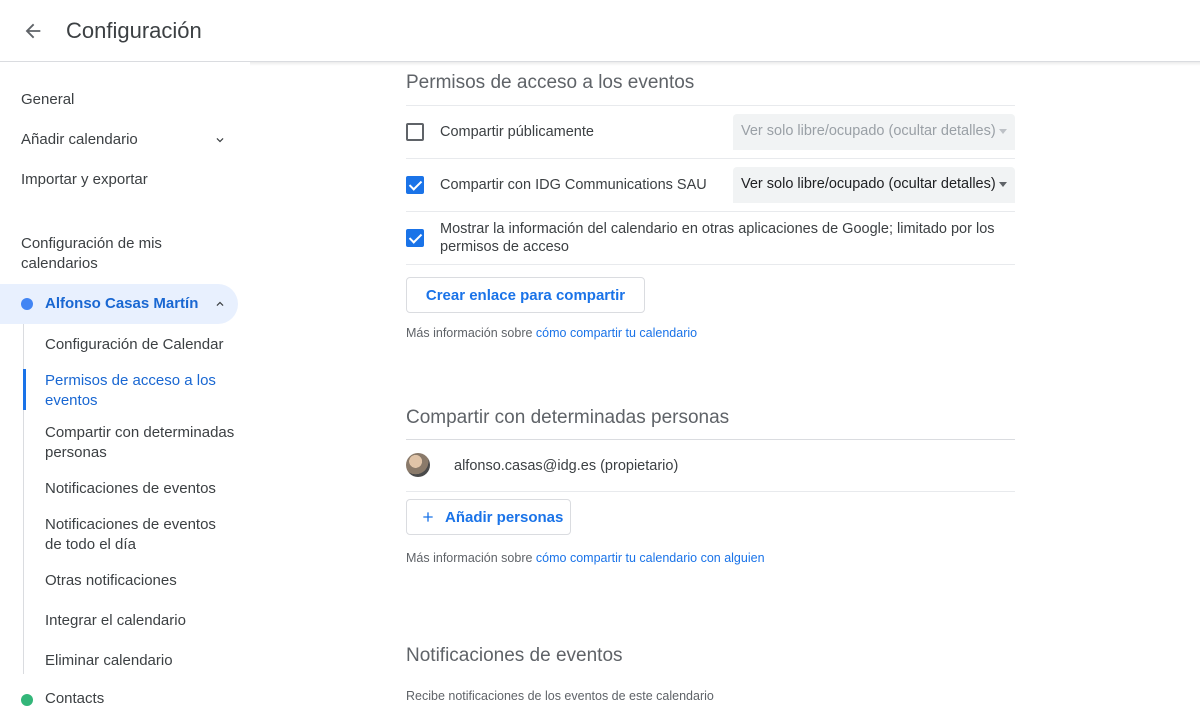 The height and width of the screenshot is (707, 1200). Describe the element at coordinates (415, 238) in the screenshot. I see `show-info-checkbox` at that location.